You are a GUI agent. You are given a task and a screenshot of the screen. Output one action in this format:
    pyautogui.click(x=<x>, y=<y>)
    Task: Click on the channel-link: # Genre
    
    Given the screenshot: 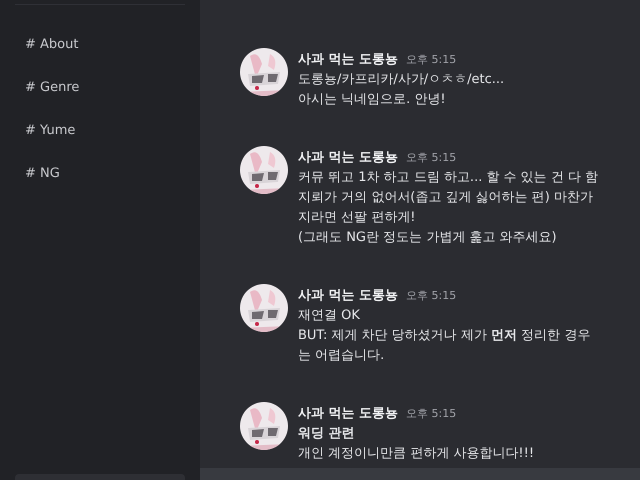 What is the action you would take?
    pyautogui.click(x=100, y=99)
    